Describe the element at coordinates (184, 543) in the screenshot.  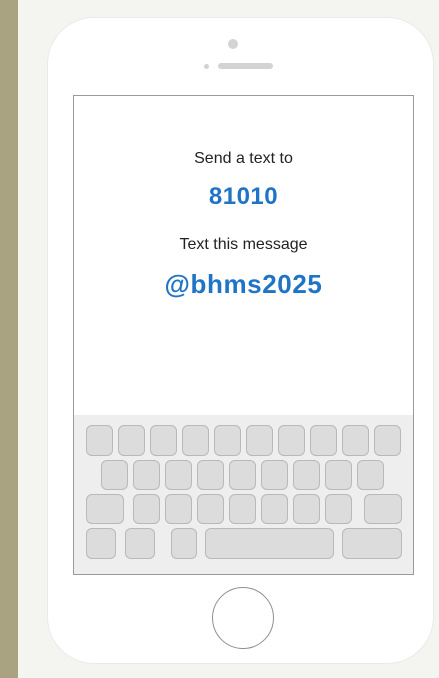
I see `mic-key` at that location.